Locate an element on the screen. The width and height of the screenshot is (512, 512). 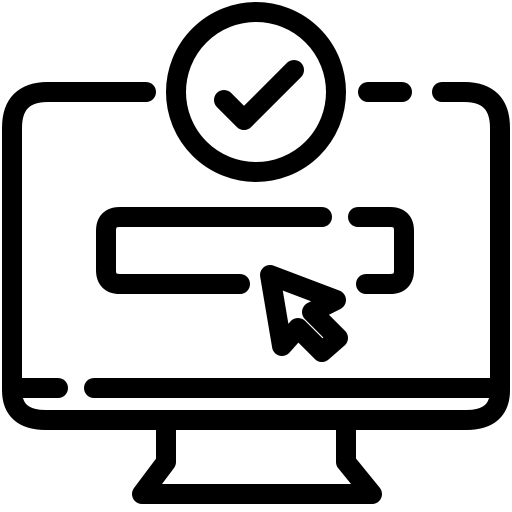
input-field-right is located at coordinates (381, 250).